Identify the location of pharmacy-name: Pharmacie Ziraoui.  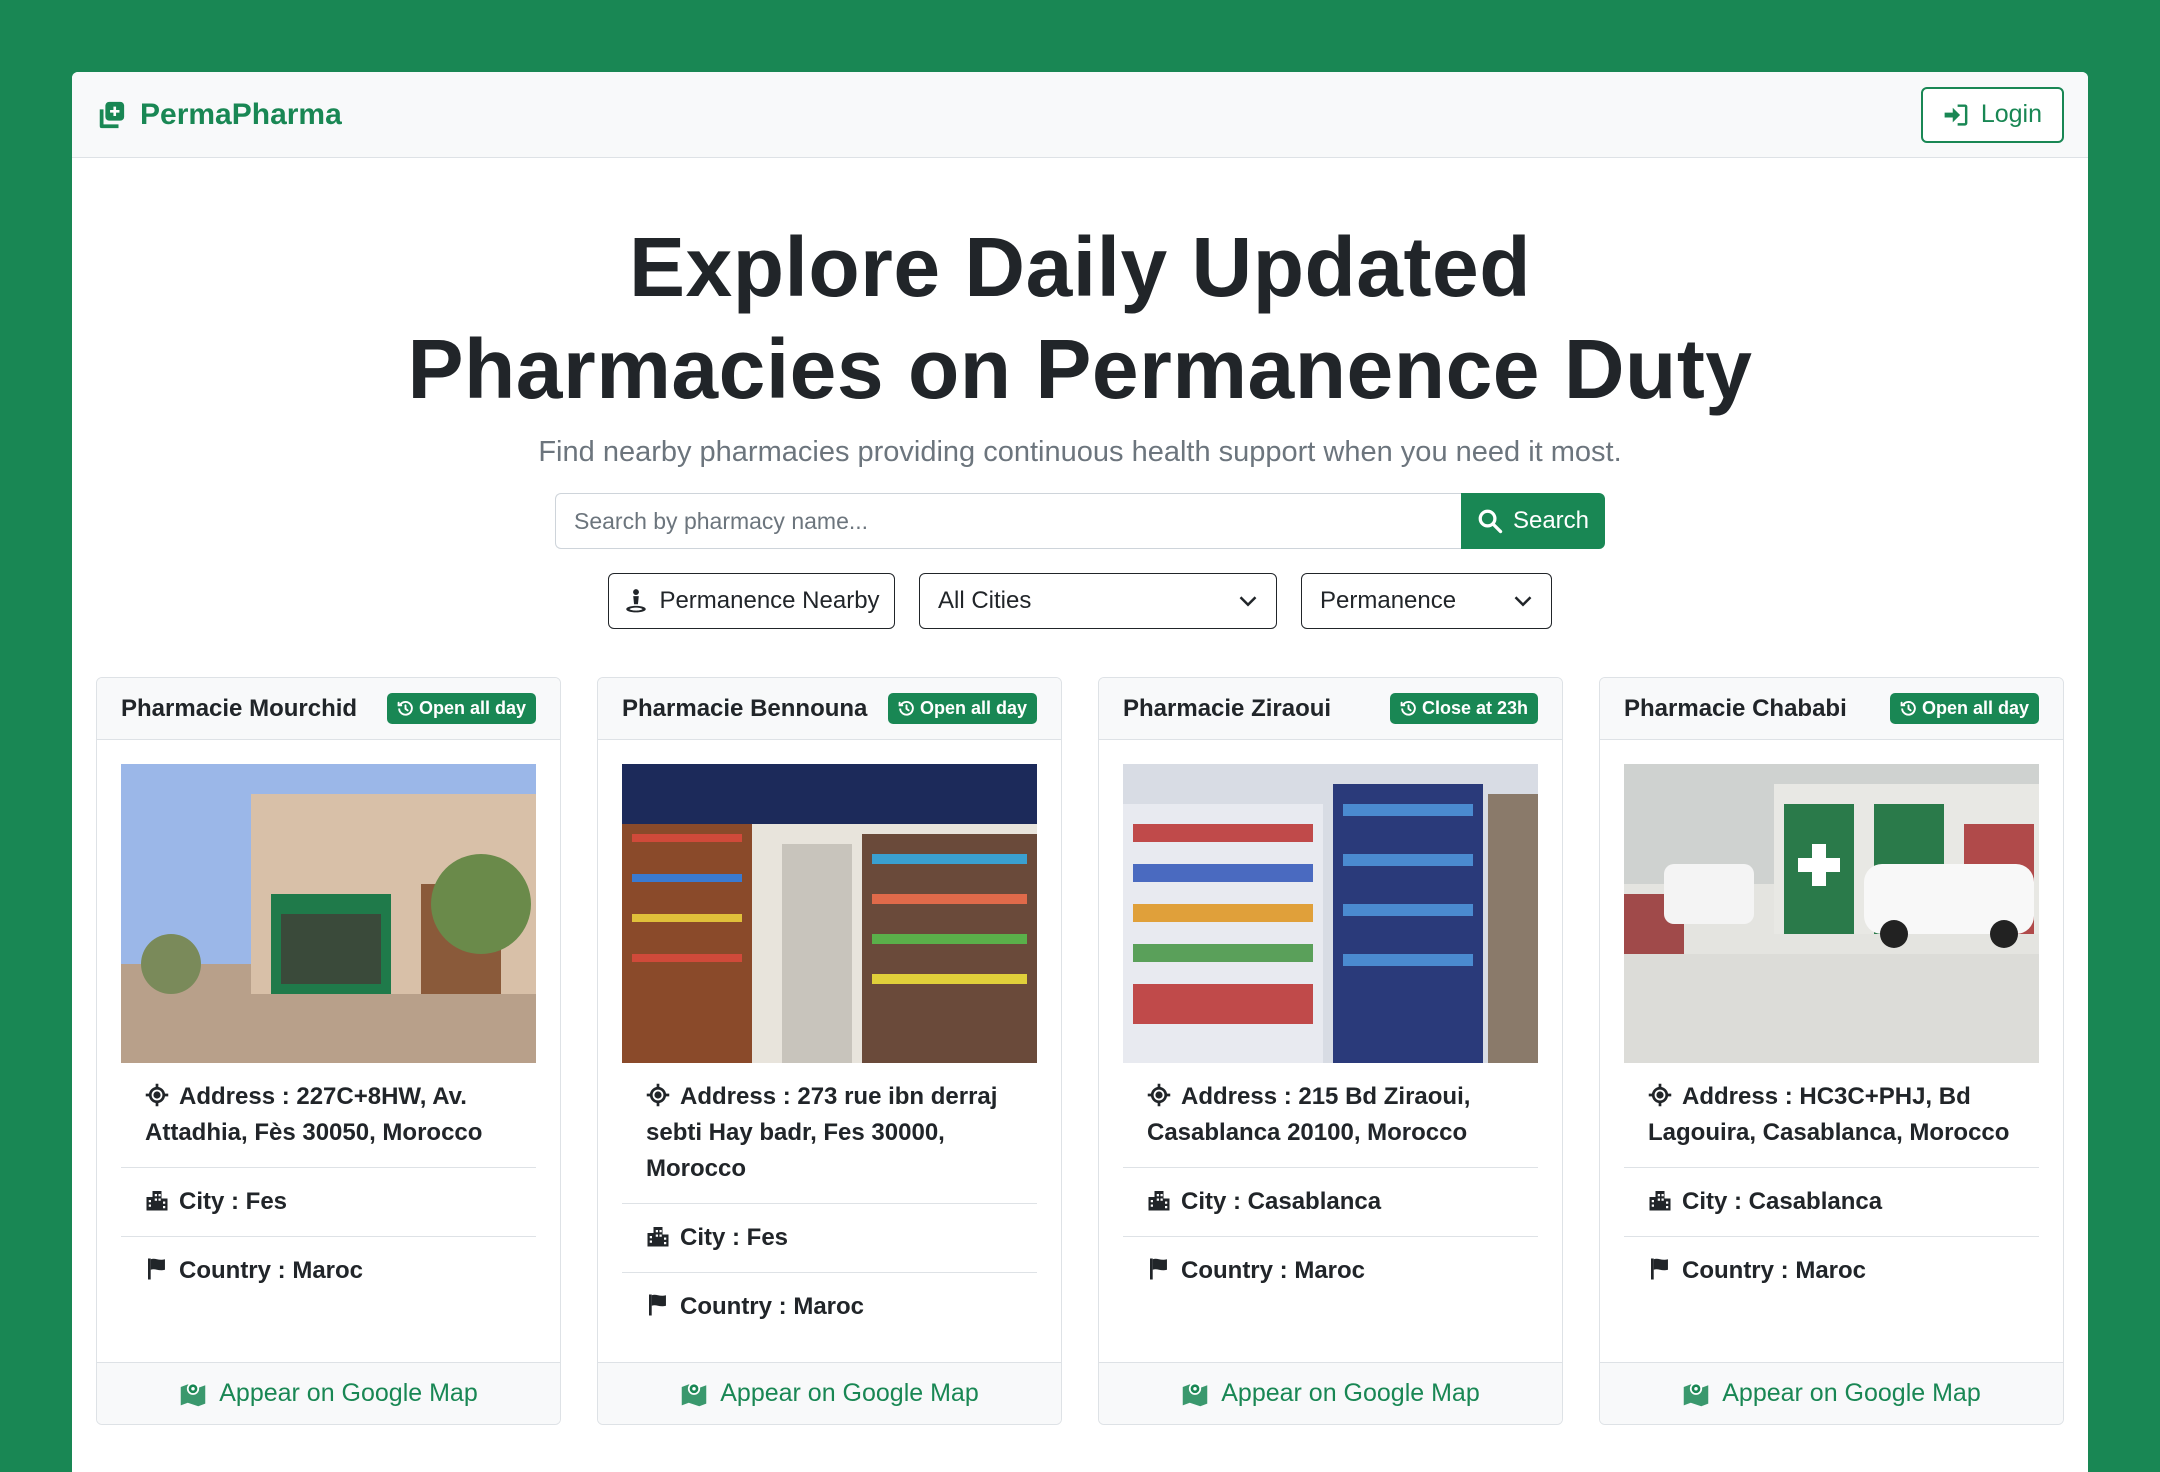
(1227, 708).